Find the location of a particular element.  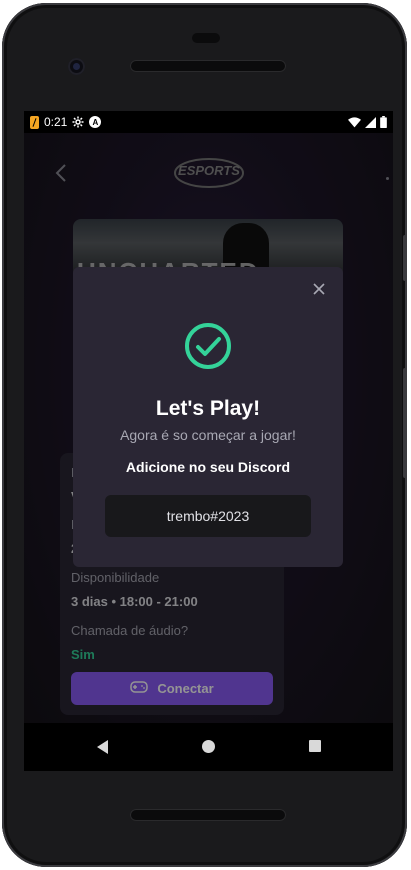

expo-icon is located at coordinates (34, 122).